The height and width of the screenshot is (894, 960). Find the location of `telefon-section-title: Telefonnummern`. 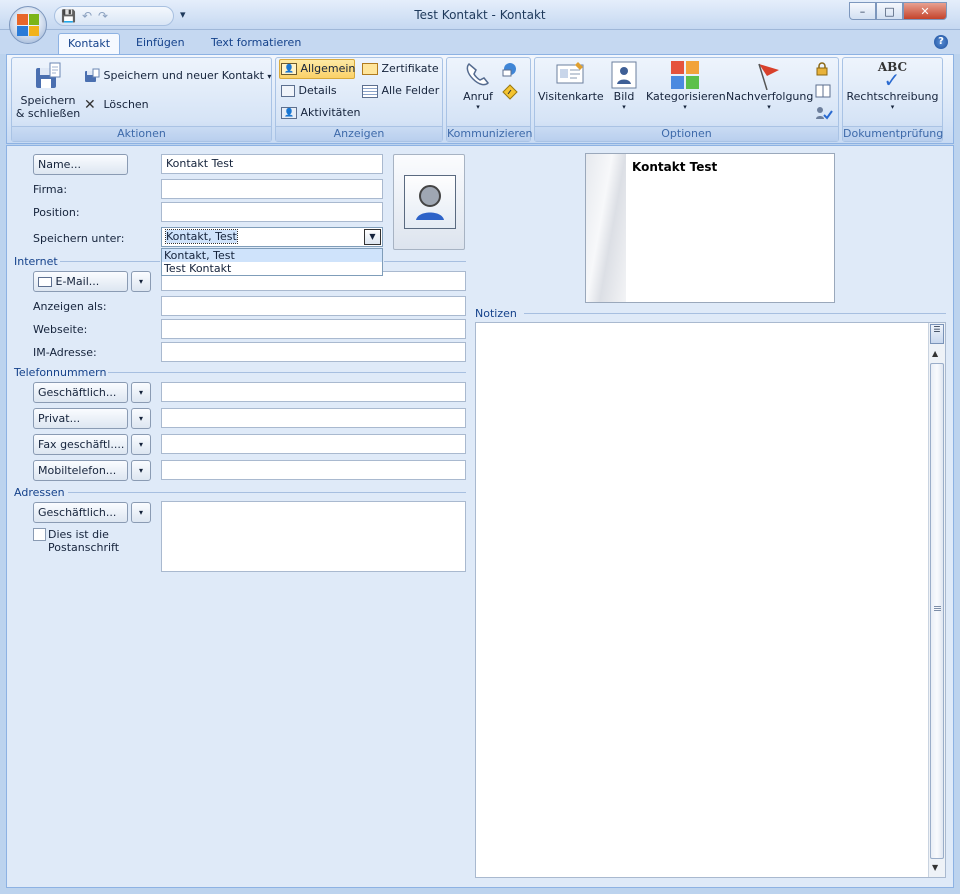

telefon-section-title: Telefonnummern is located at coordinates (60, 372).